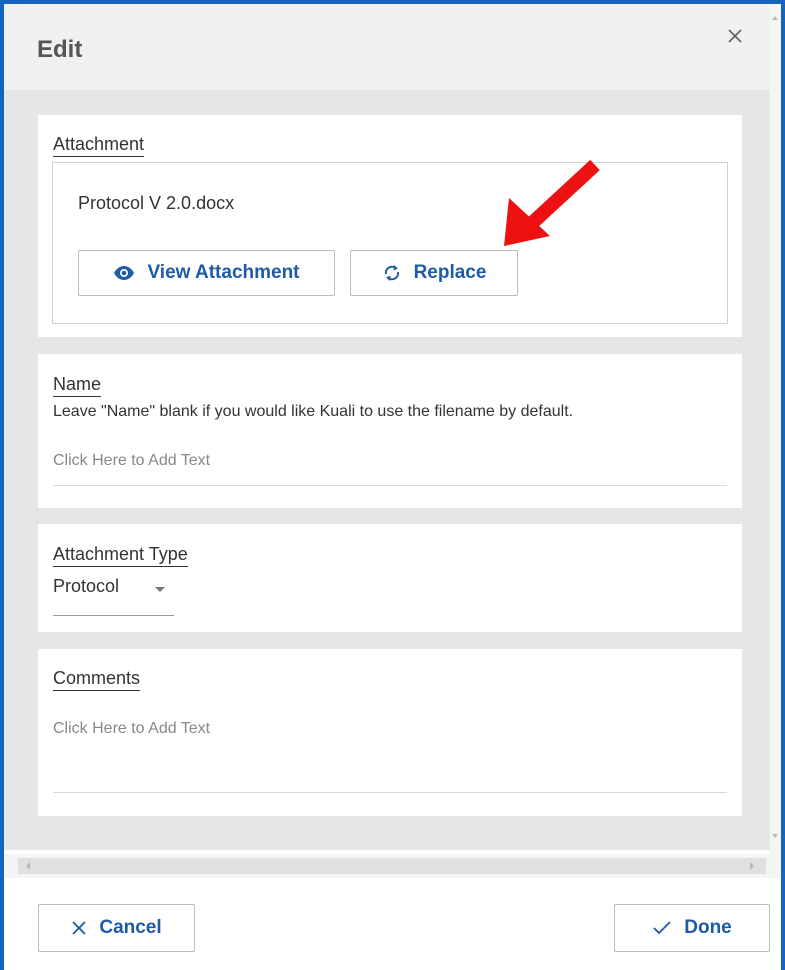 The width and height of the screenshot is (785, 970). What do you see at coordinates (390, 792) in the screenshot?
I see `comments-input-underline` at bounding box center [390, 792].